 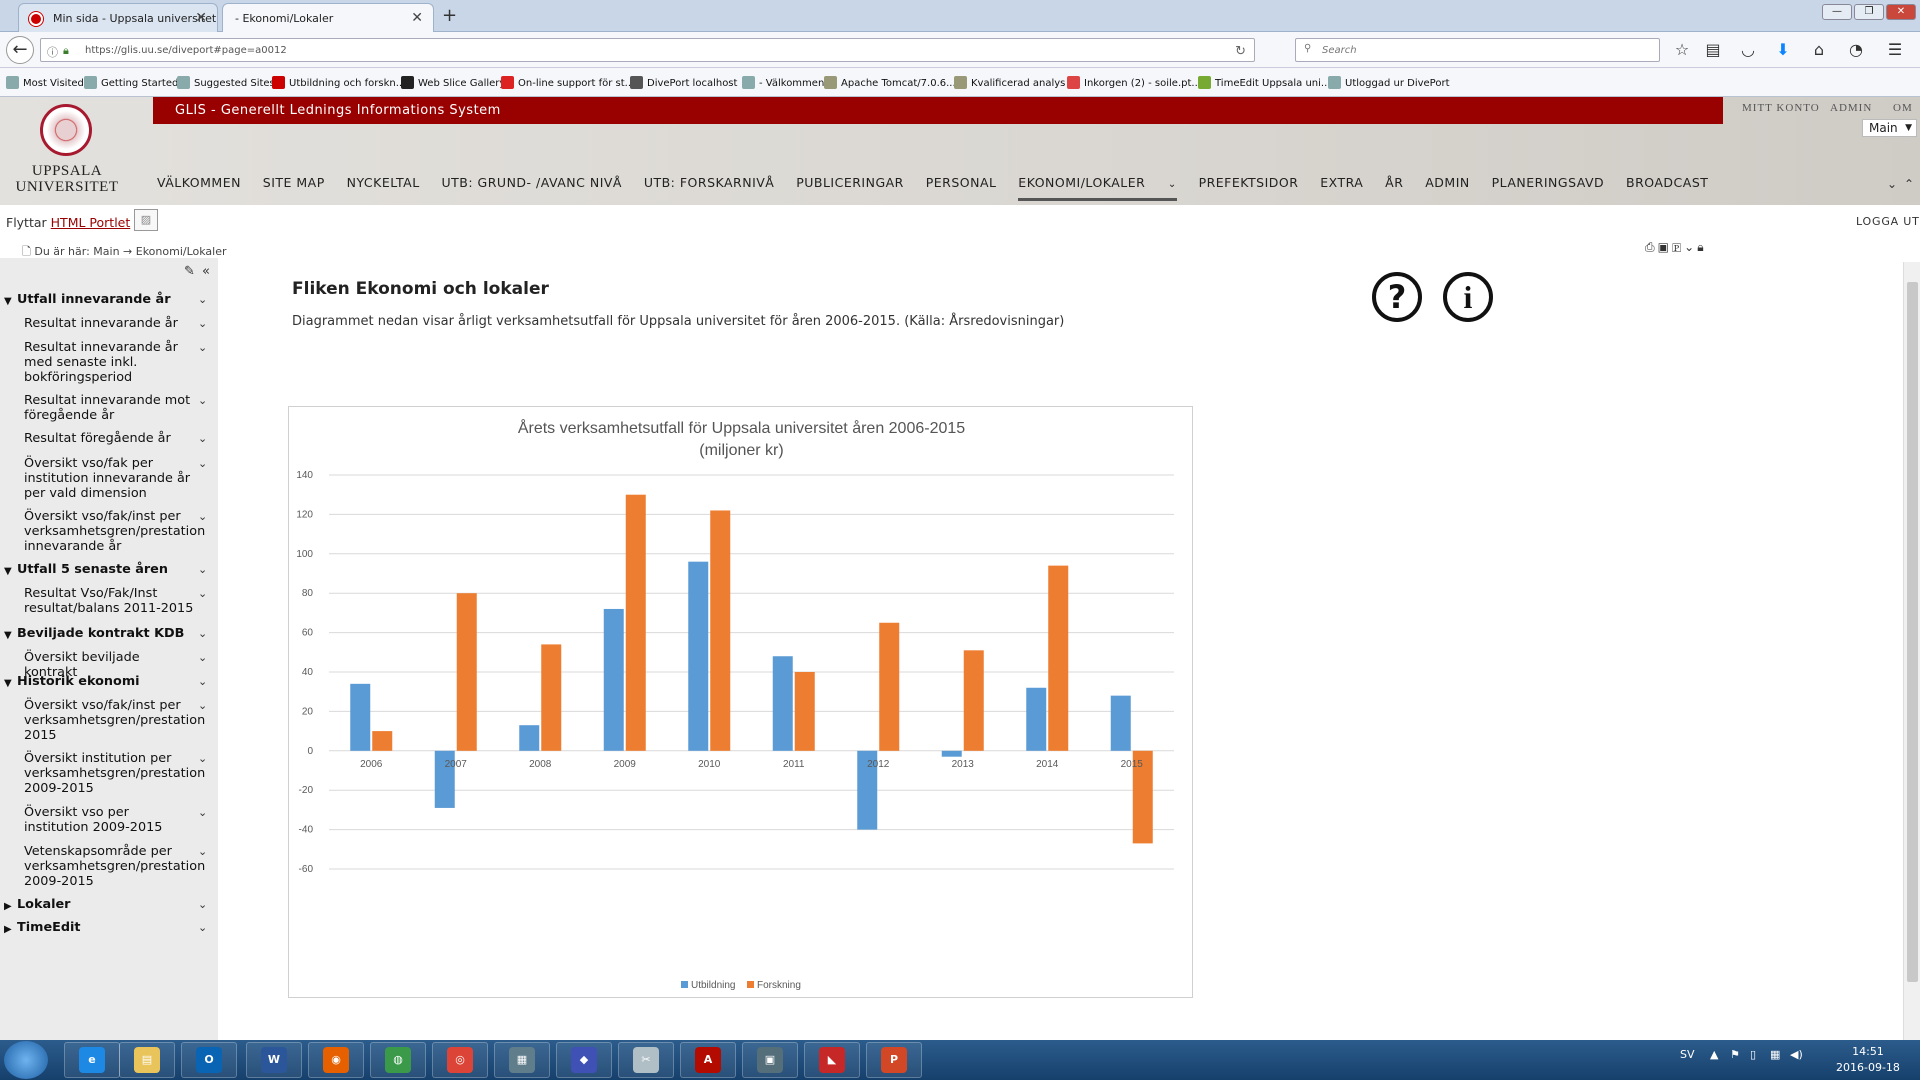 I want to click on sidebar-section: ▼ Utfall innevarande år ⌄, so click(x=109, y=299).